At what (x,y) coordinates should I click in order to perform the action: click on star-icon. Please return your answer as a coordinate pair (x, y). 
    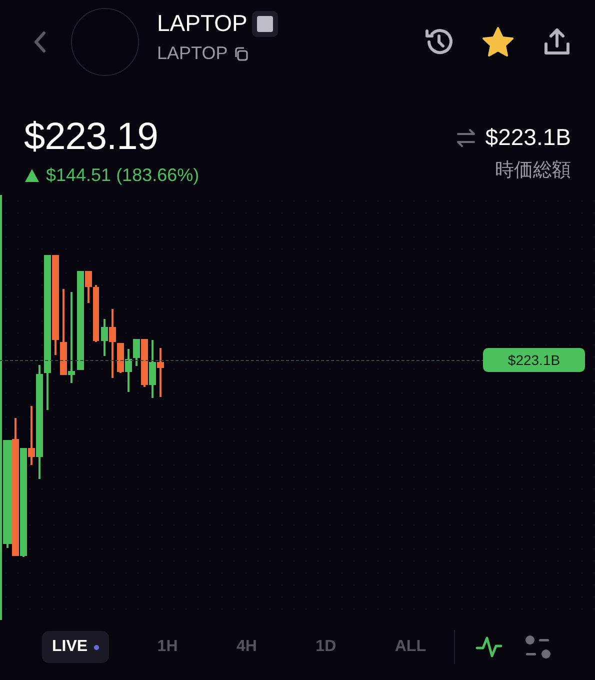
    Looking at the image, I should click on (498, 42).